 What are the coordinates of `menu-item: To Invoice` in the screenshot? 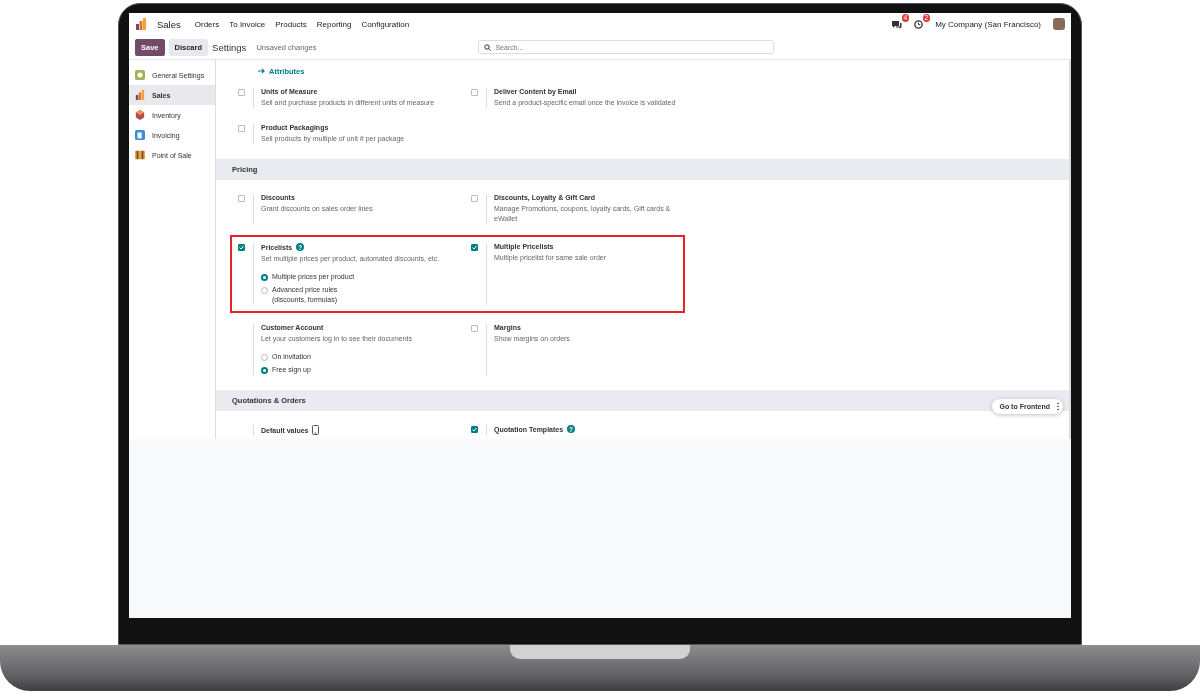 It's located at (247, 24).